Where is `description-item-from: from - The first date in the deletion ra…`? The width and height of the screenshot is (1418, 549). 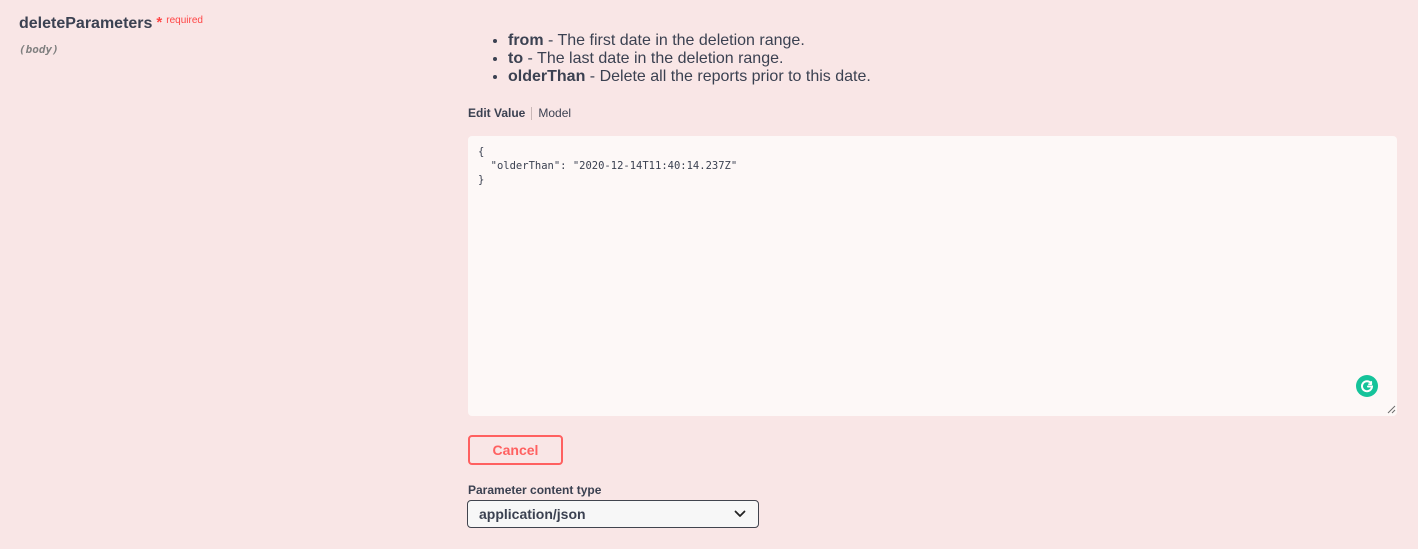
description-item-from: from - The first date in the deletion ra… is located at coordinates (689, 41).